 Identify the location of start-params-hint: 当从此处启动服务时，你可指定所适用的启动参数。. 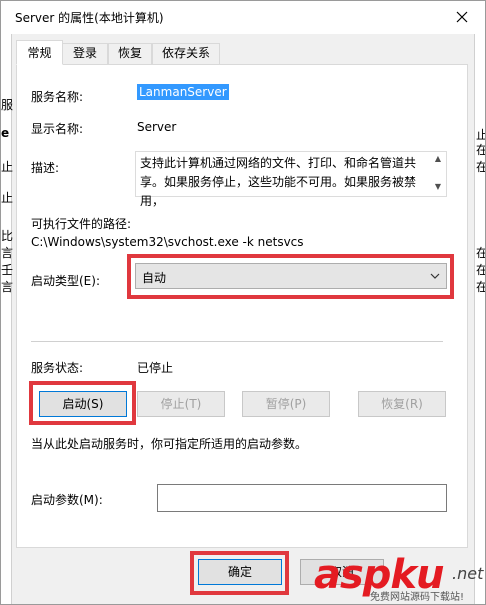
(169, 444).